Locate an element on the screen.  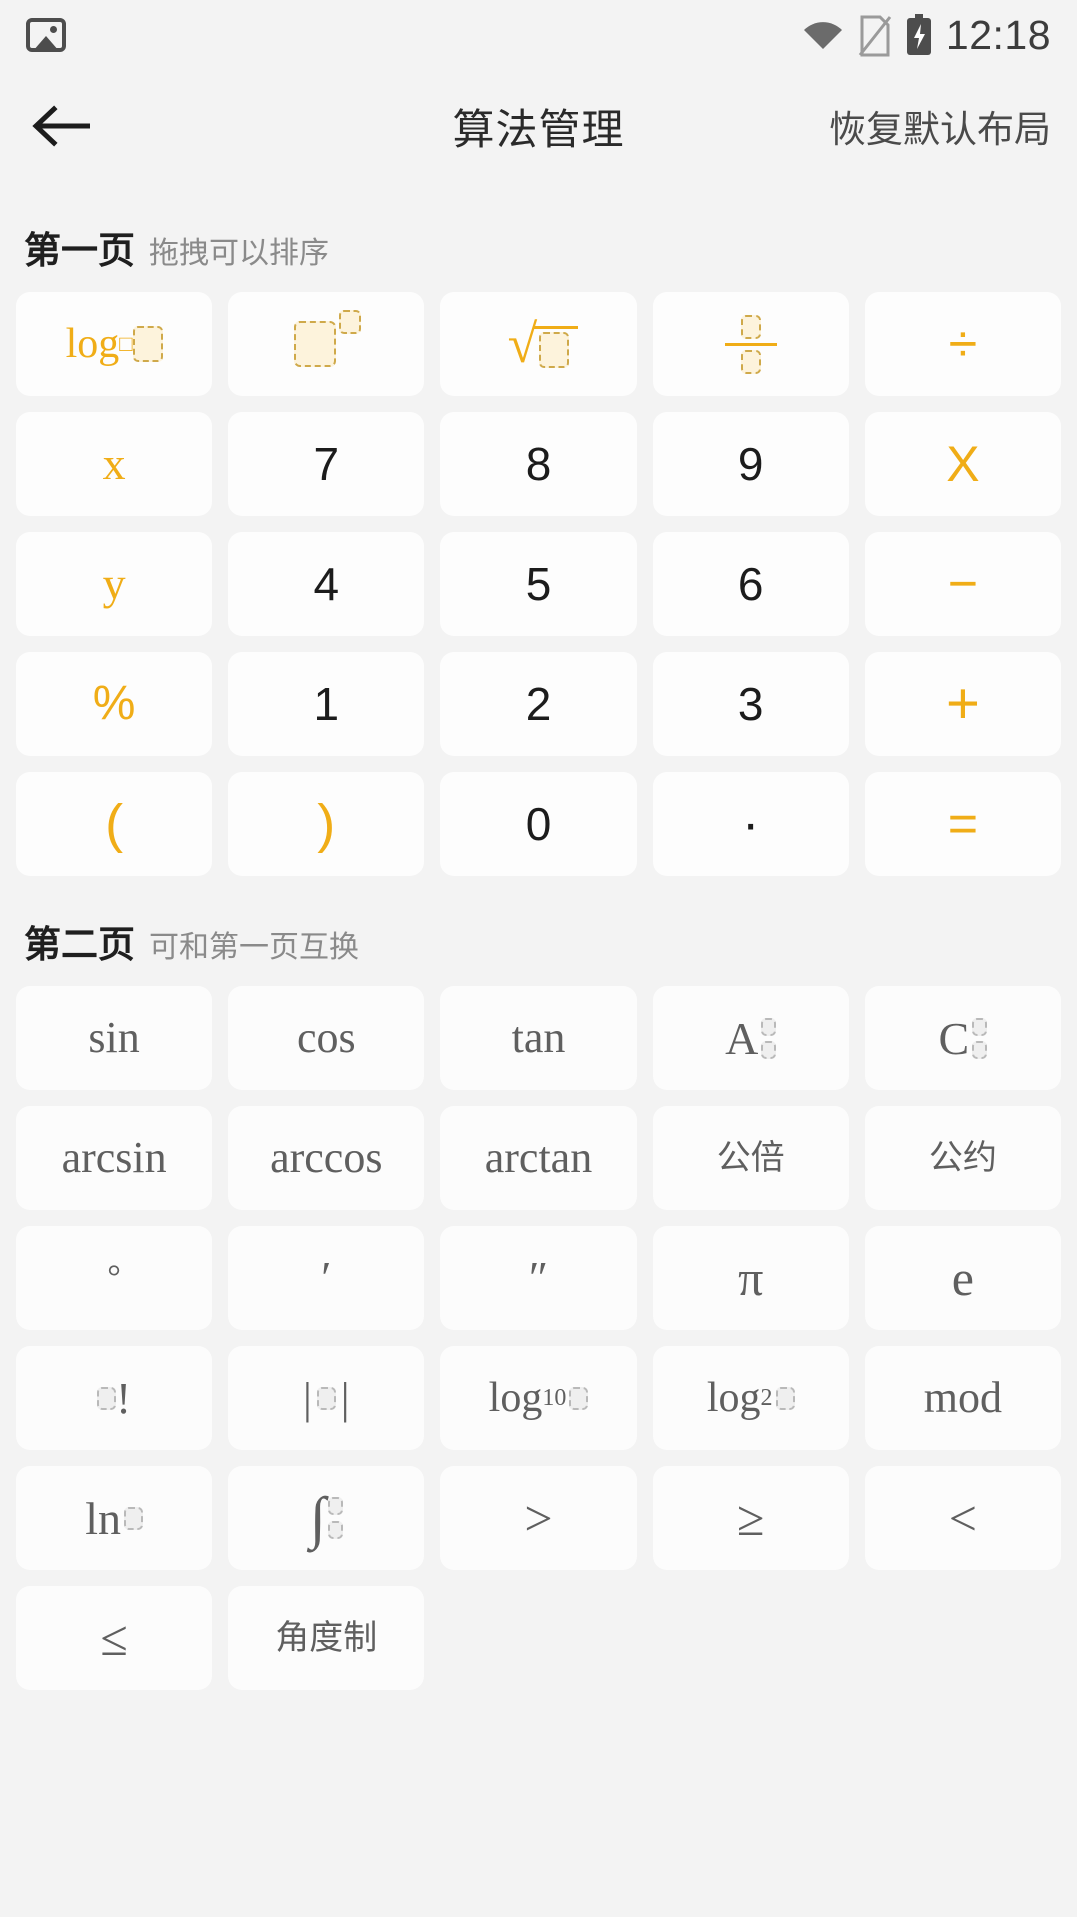
key-0: 0 is located at coordinates (538, 824).